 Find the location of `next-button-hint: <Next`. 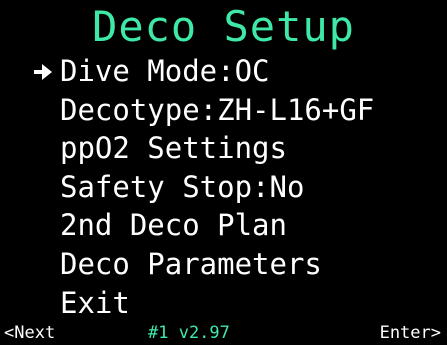

next-button-hint: <Next is located at coordinates (29, 333).